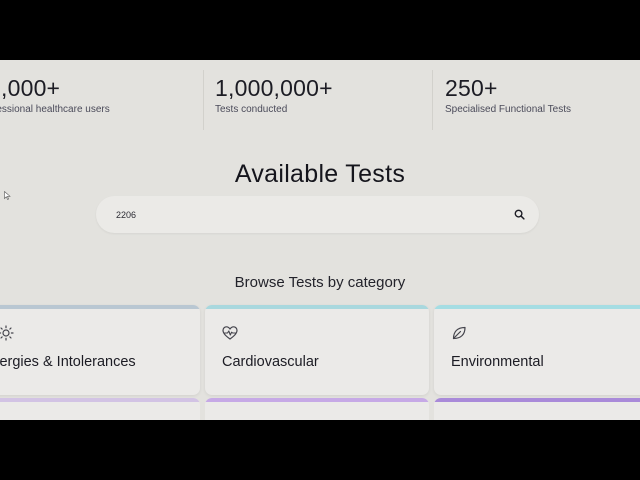 The height and width of the screenshot is (480, 640). Describe the element at coordinates (508, 94) in the screenshot. I see `stat-functional-tests: 250+ Specialised Functional Tests` at that location.